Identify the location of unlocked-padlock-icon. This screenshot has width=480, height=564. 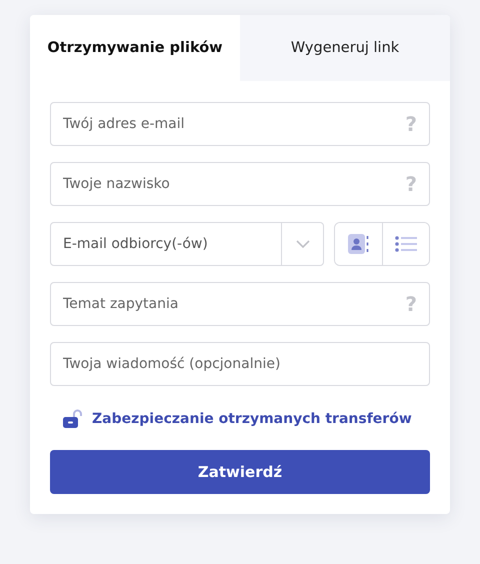
(73, 419).